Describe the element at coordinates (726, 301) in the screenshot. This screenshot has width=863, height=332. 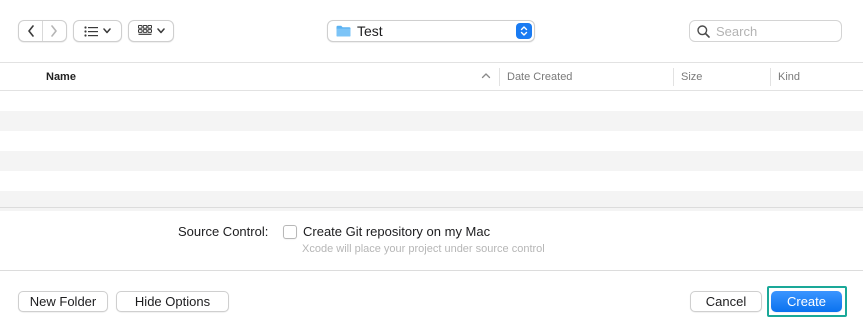
I see `cancel-button: Cancel` at that location.